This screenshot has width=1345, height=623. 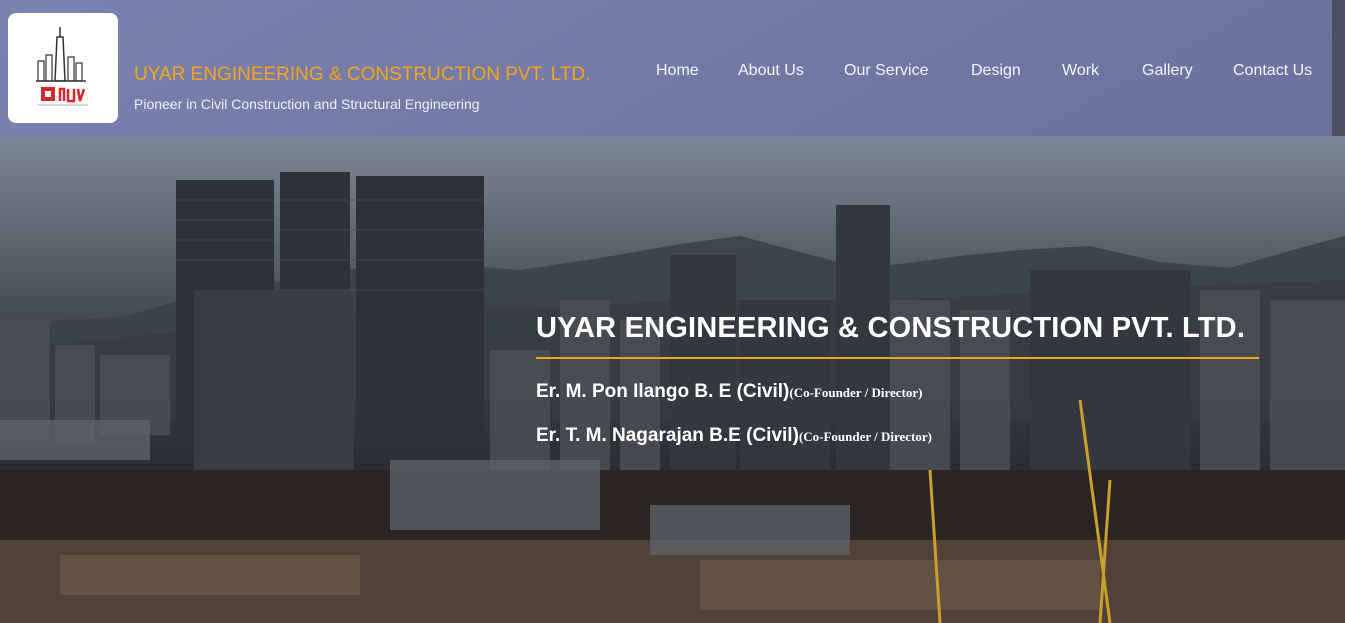 What do you see at coordinates (1338, 68) in the screenshot?
I see `scrollbar` at bounding box center [1338, 68].